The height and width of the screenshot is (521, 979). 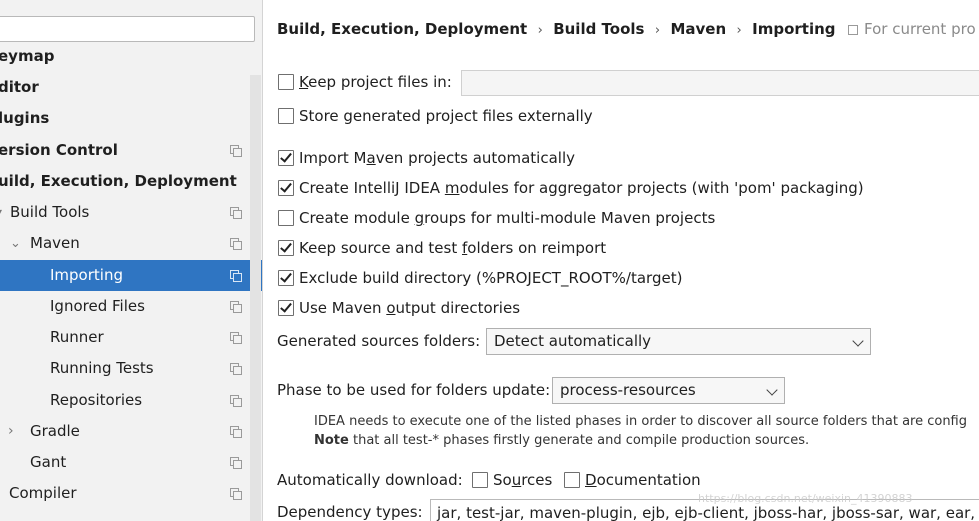 I want to click on generated-sources-value: Detect automatically, so click(x=573, y=341).